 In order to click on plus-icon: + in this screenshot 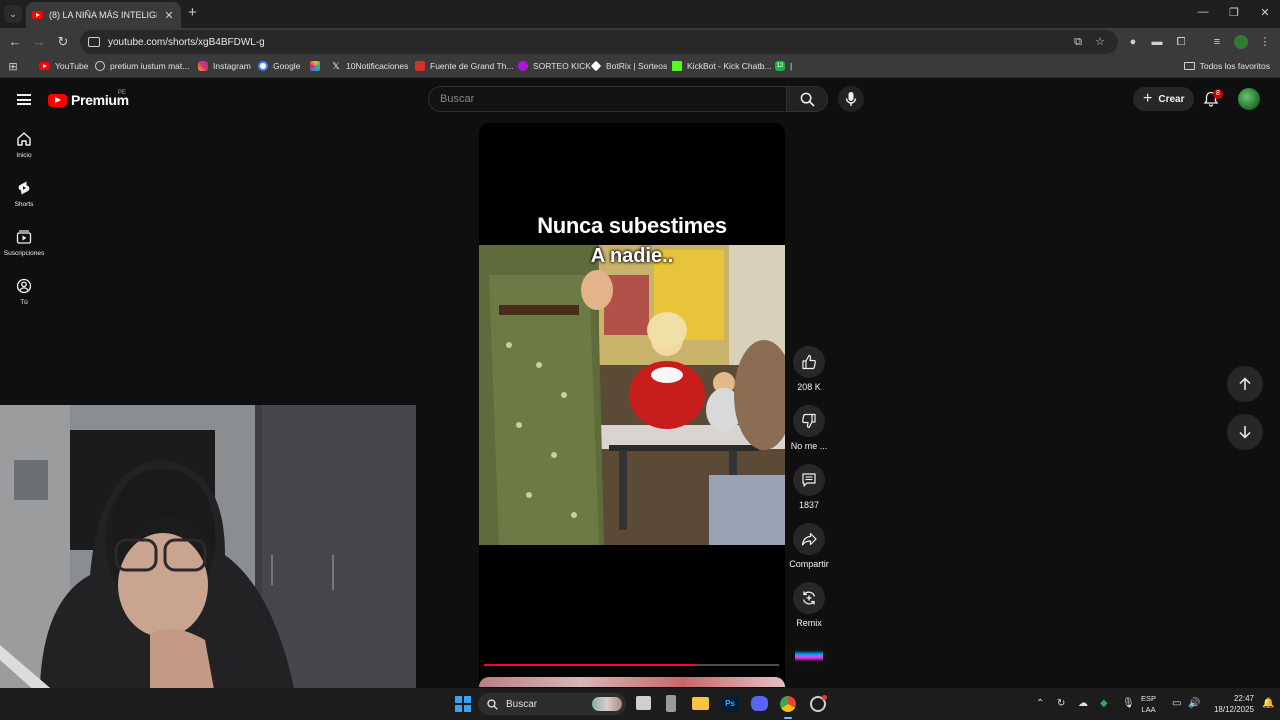, I will do `click(1148, 98)`.